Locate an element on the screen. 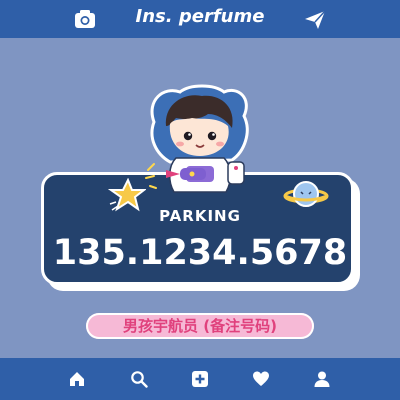 The image size is (400, 400). search-icon is located at coordinates (139, 379).